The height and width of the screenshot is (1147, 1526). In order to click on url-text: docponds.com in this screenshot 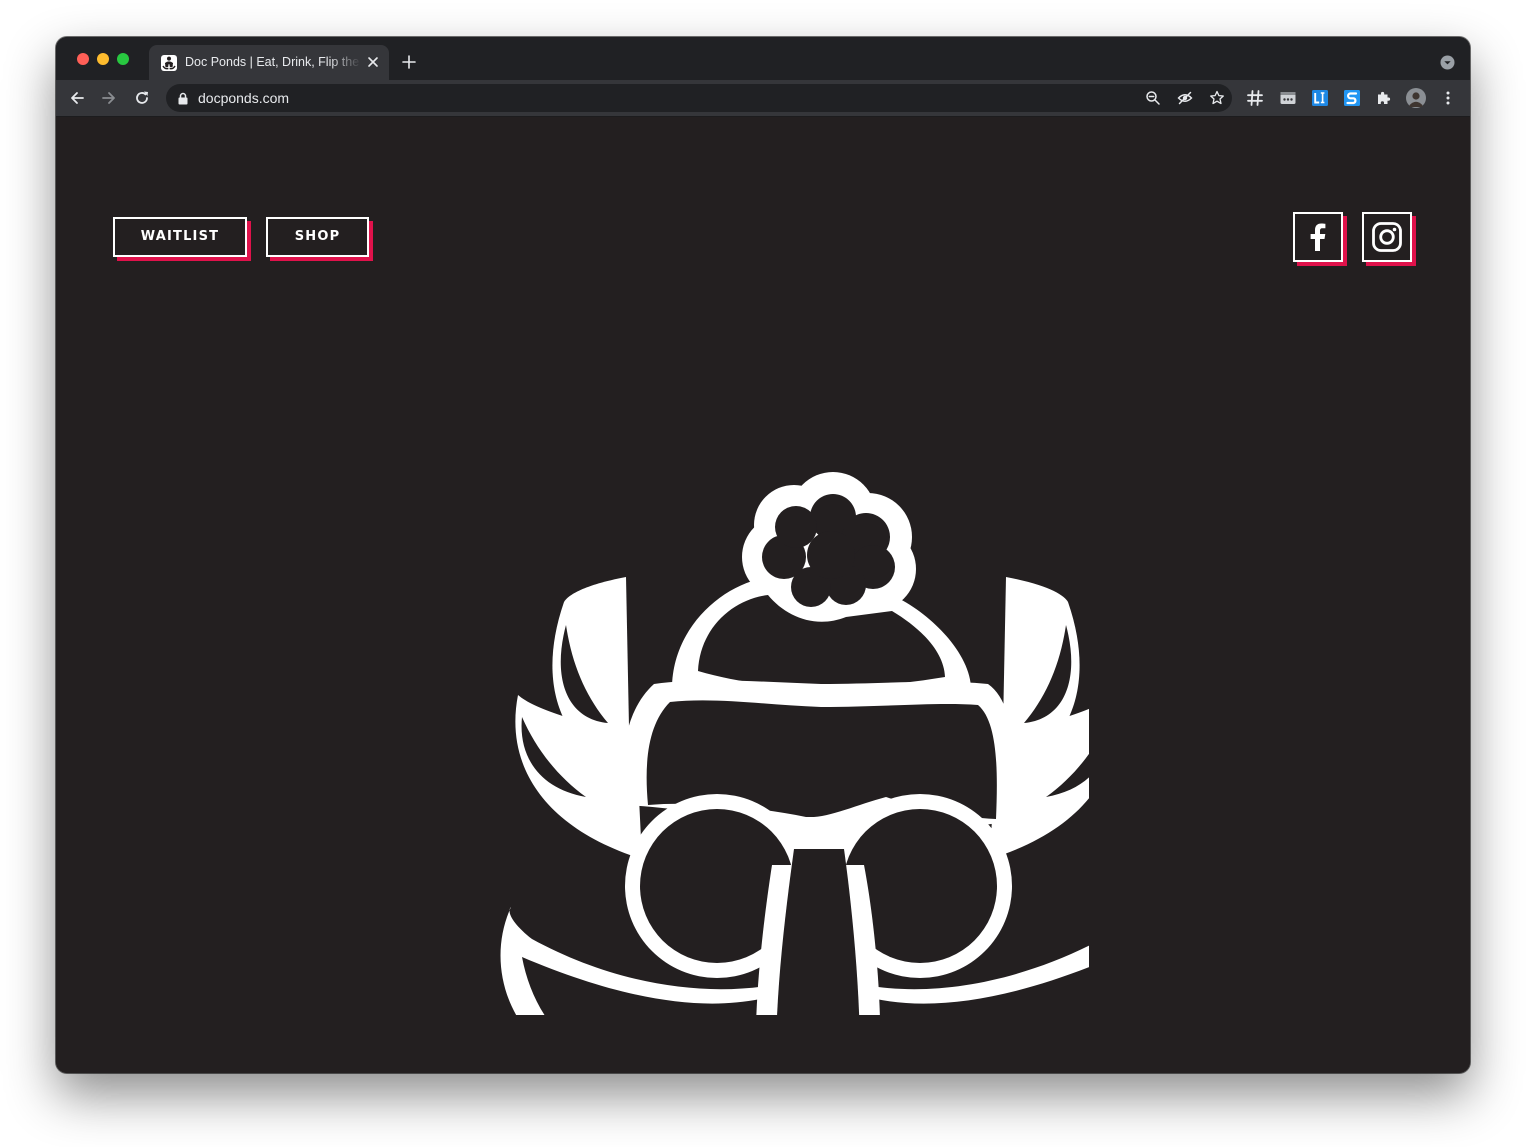, I will do `click(243, 98)`.